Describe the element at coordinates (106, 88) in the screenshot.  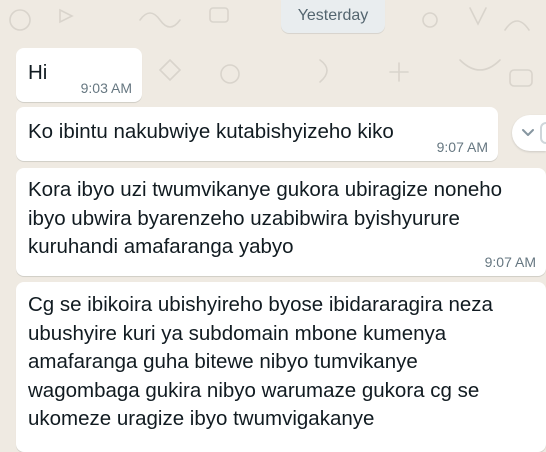
I see `message-timestamp: 9:03 AM` at that location.